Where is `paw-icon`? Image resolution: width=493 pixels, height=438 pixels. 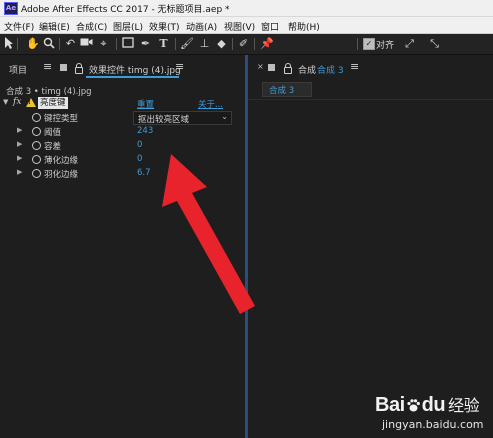
paw-icon is located at coordinates (413, 404).